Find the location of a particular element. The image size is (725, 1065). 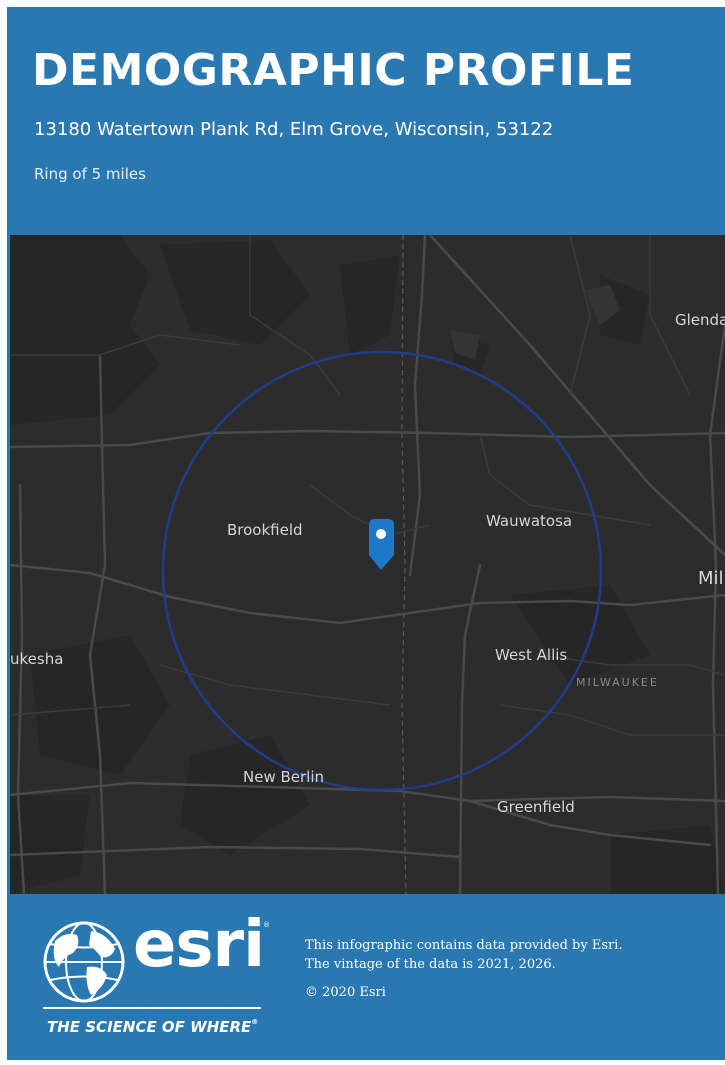

report-title: DEMOGRAPHIC PROFILE is located at coordinates (333, 70).